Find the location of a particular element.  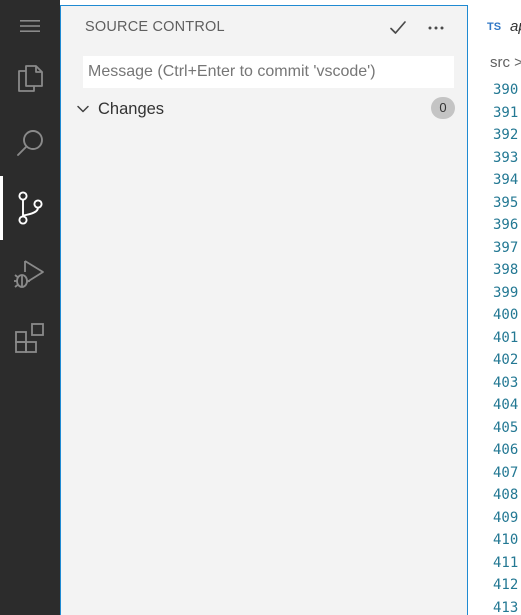

files-icon is located at coordinates (30, 78).